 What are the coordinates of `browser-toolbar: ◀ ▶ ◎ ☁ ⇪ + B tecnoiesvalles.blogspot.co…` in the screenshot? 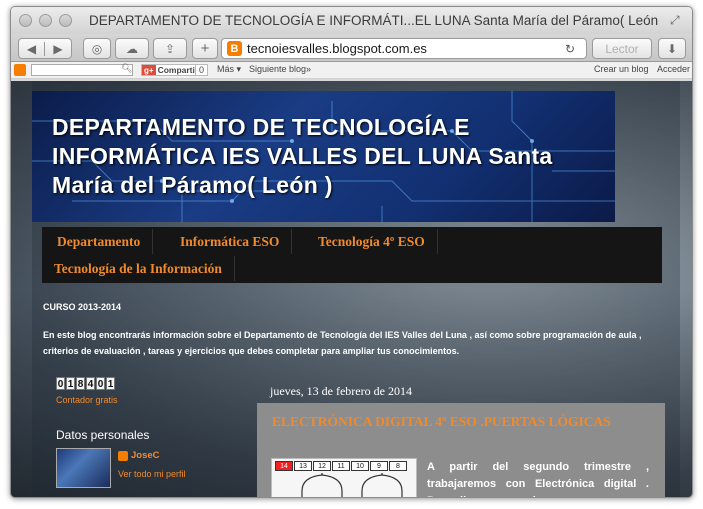 It's located at (351, 48).